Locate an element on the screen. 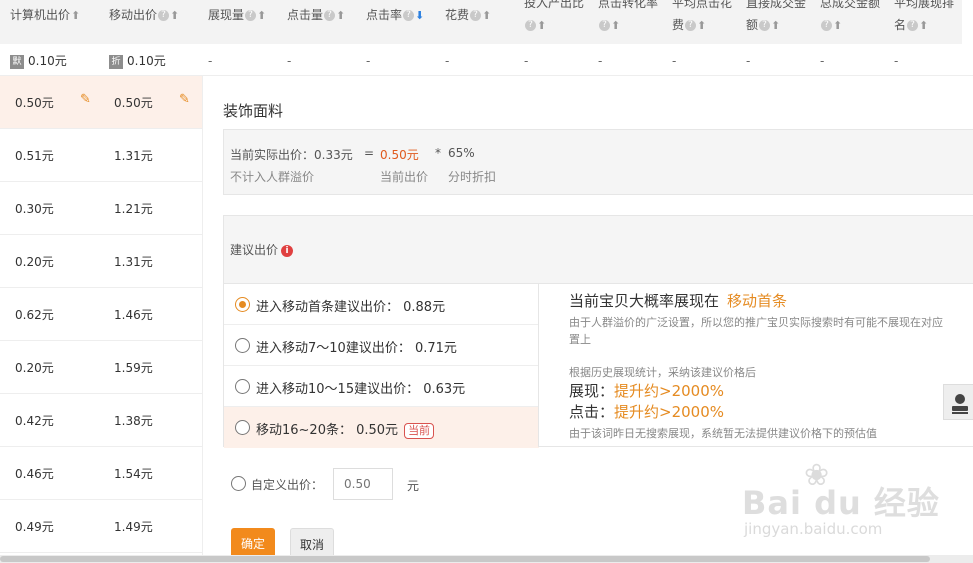  col-header-avg-rank: 平均展现排 名? ⬆ is located at coordinates (928, 22).